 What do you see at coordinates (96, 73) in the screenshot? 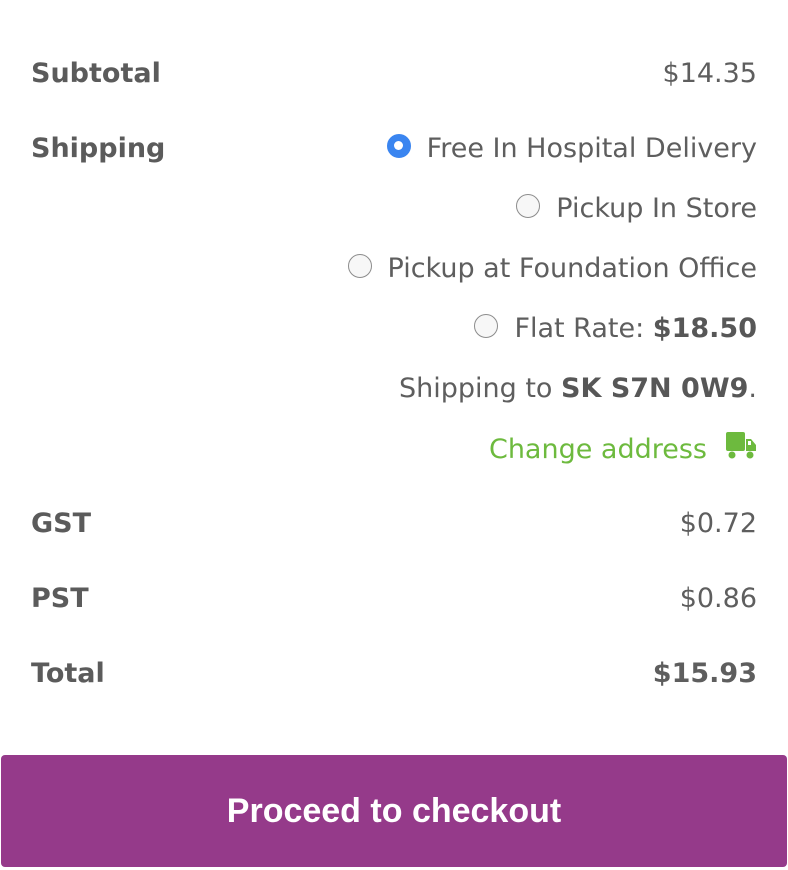
I see `subtotal-label: Subtotal` at bounding box center [96, 73].